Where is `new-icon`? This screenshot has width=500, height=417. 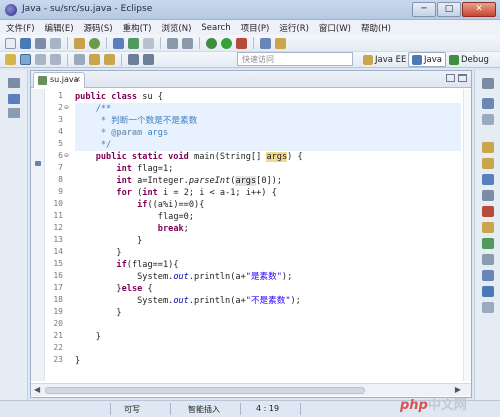
new-icon is located at coordinates (10, 43).